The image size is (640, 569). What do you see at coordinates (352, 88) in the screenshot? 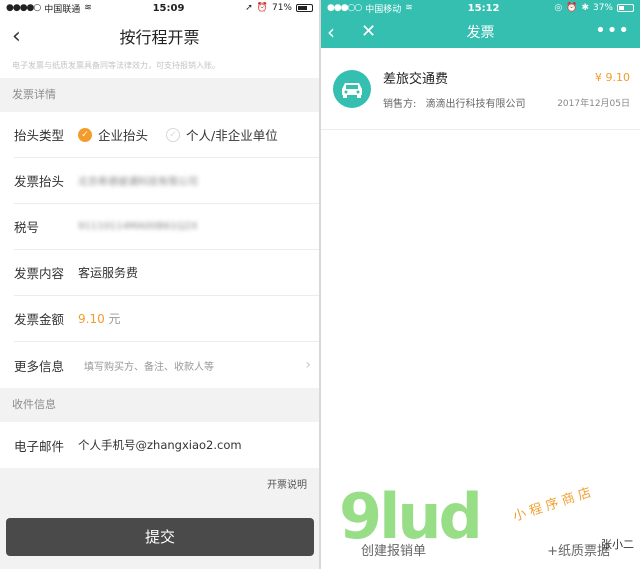
I see `taxi-icon` at bounding box center [352, 88].